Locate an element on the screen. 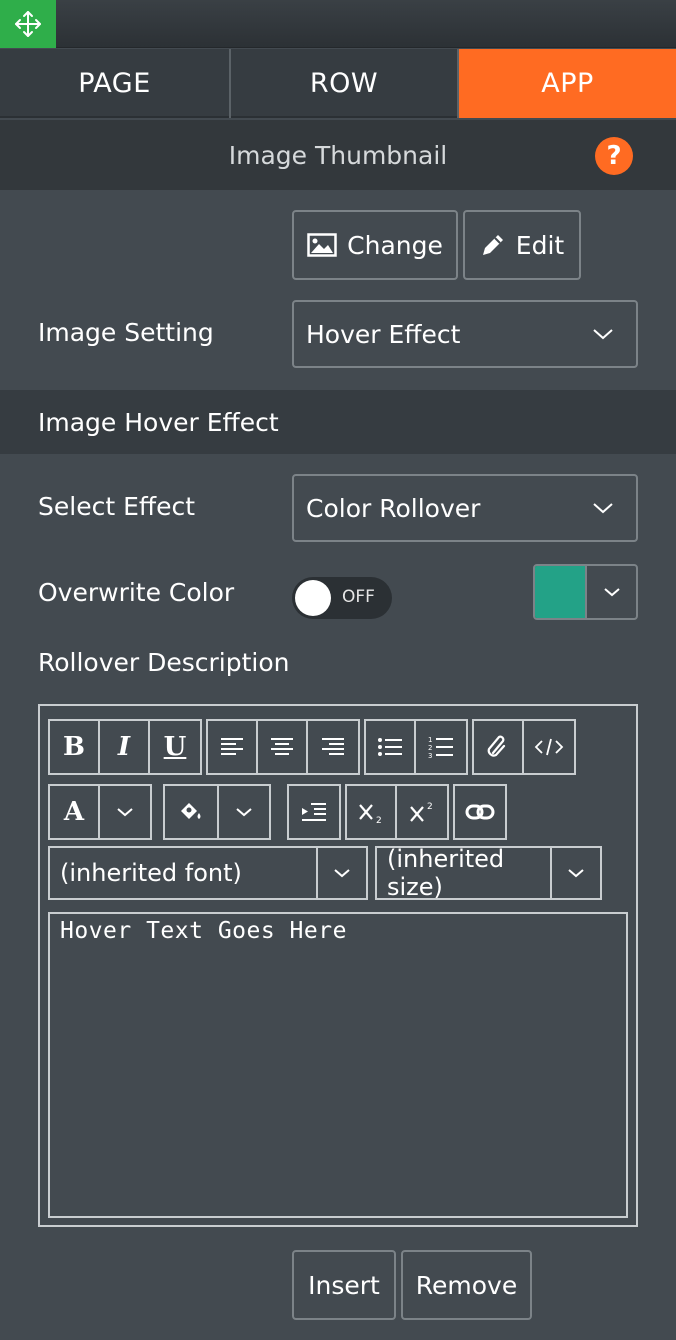 Image resolution: width=676 pixels, height=1340 pixels. text-color-icon: A is located at coordinates (74, 812).